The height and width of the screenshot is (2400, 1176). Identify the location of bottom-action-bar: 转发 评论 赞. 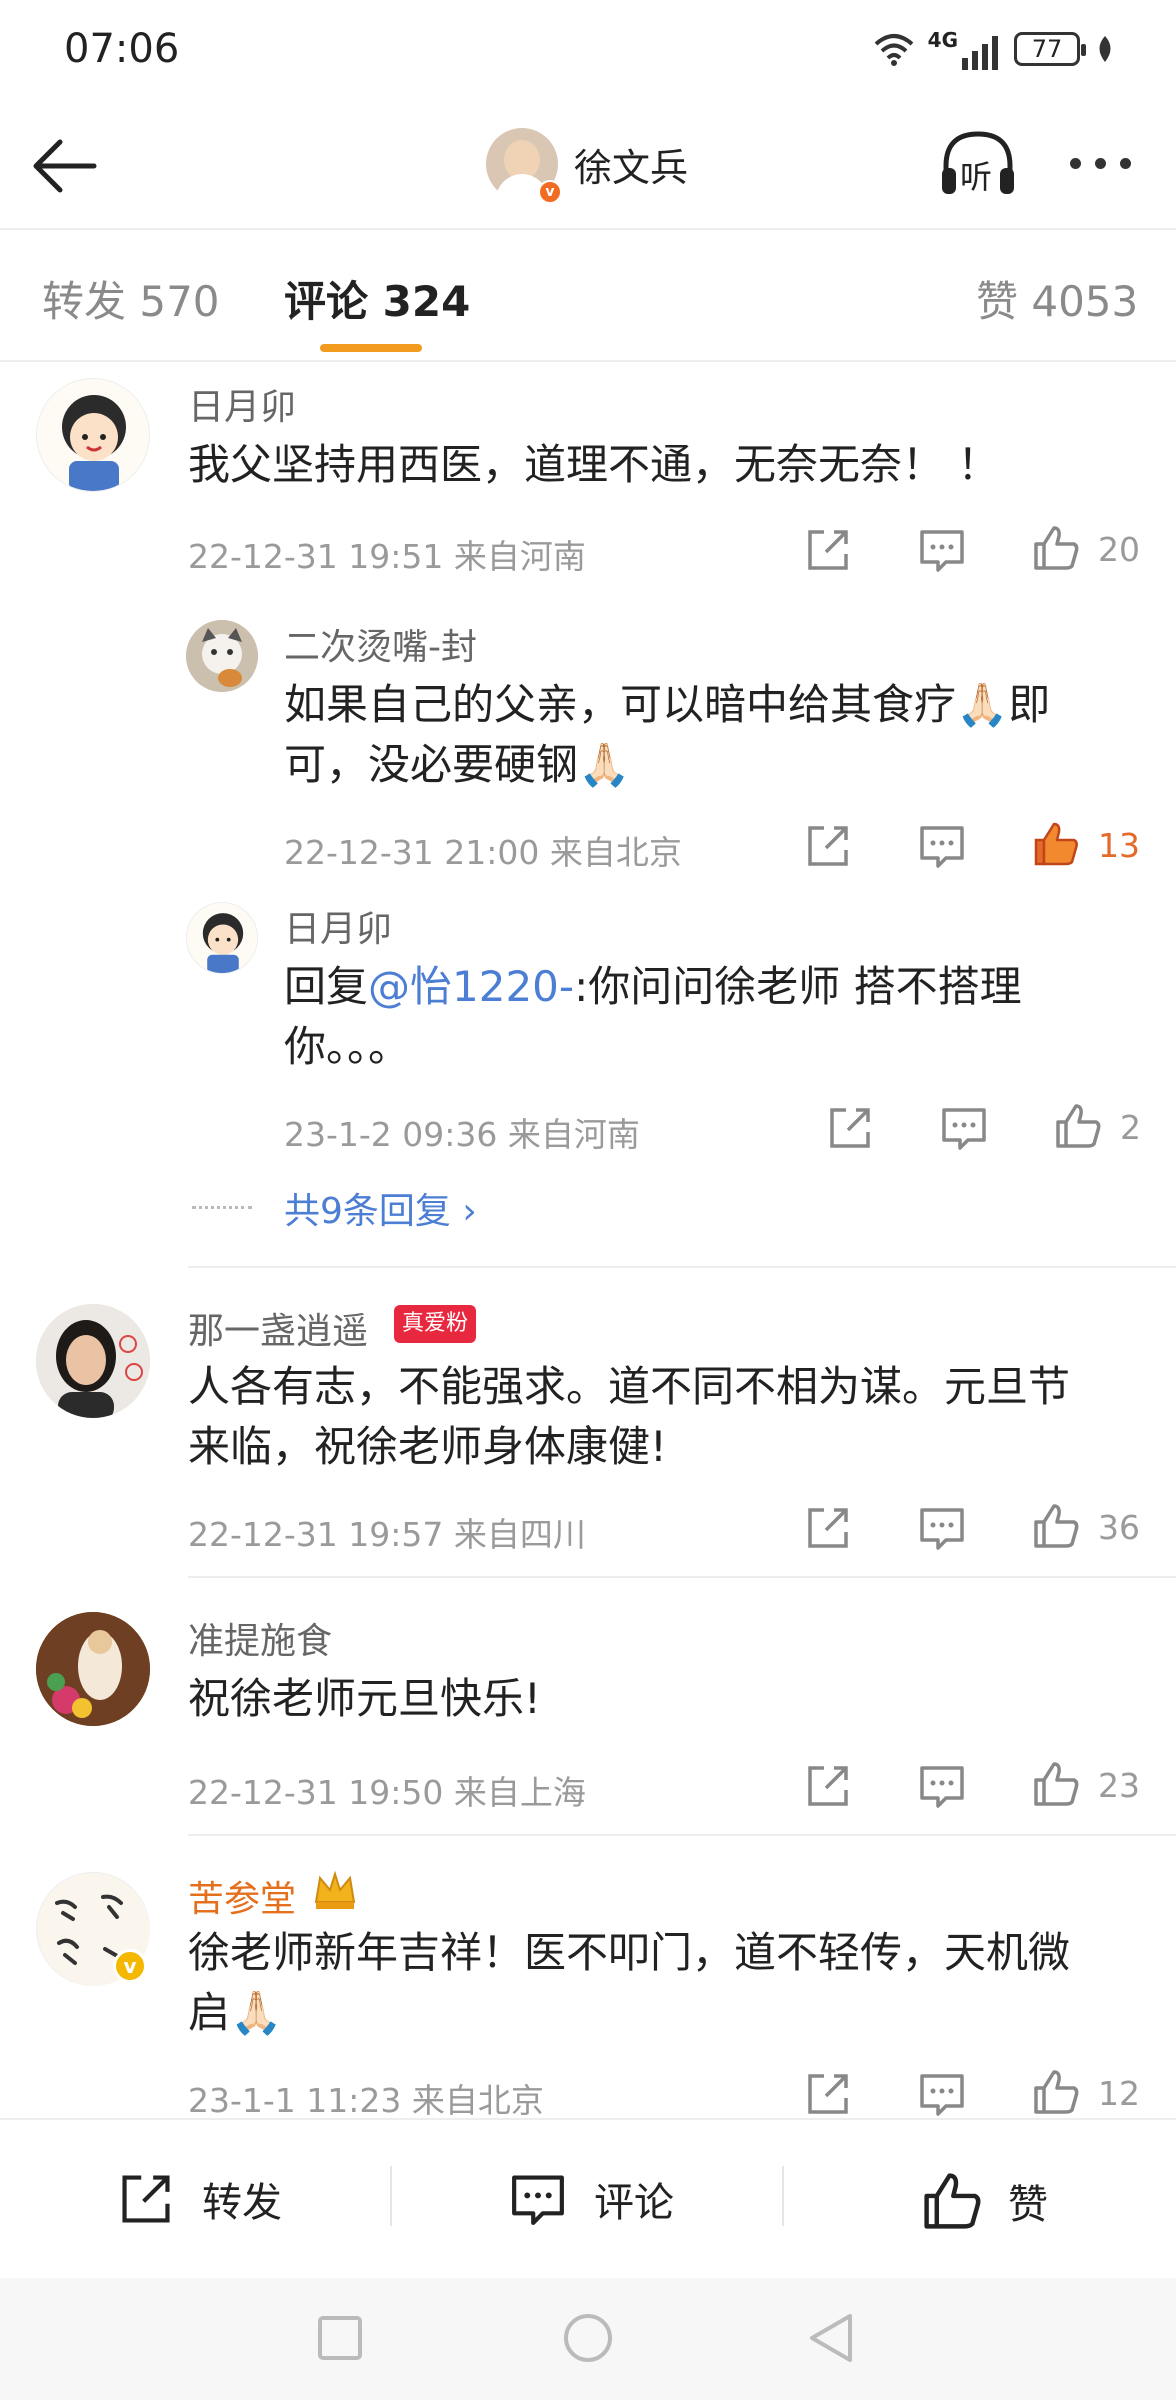
(588, 2198).